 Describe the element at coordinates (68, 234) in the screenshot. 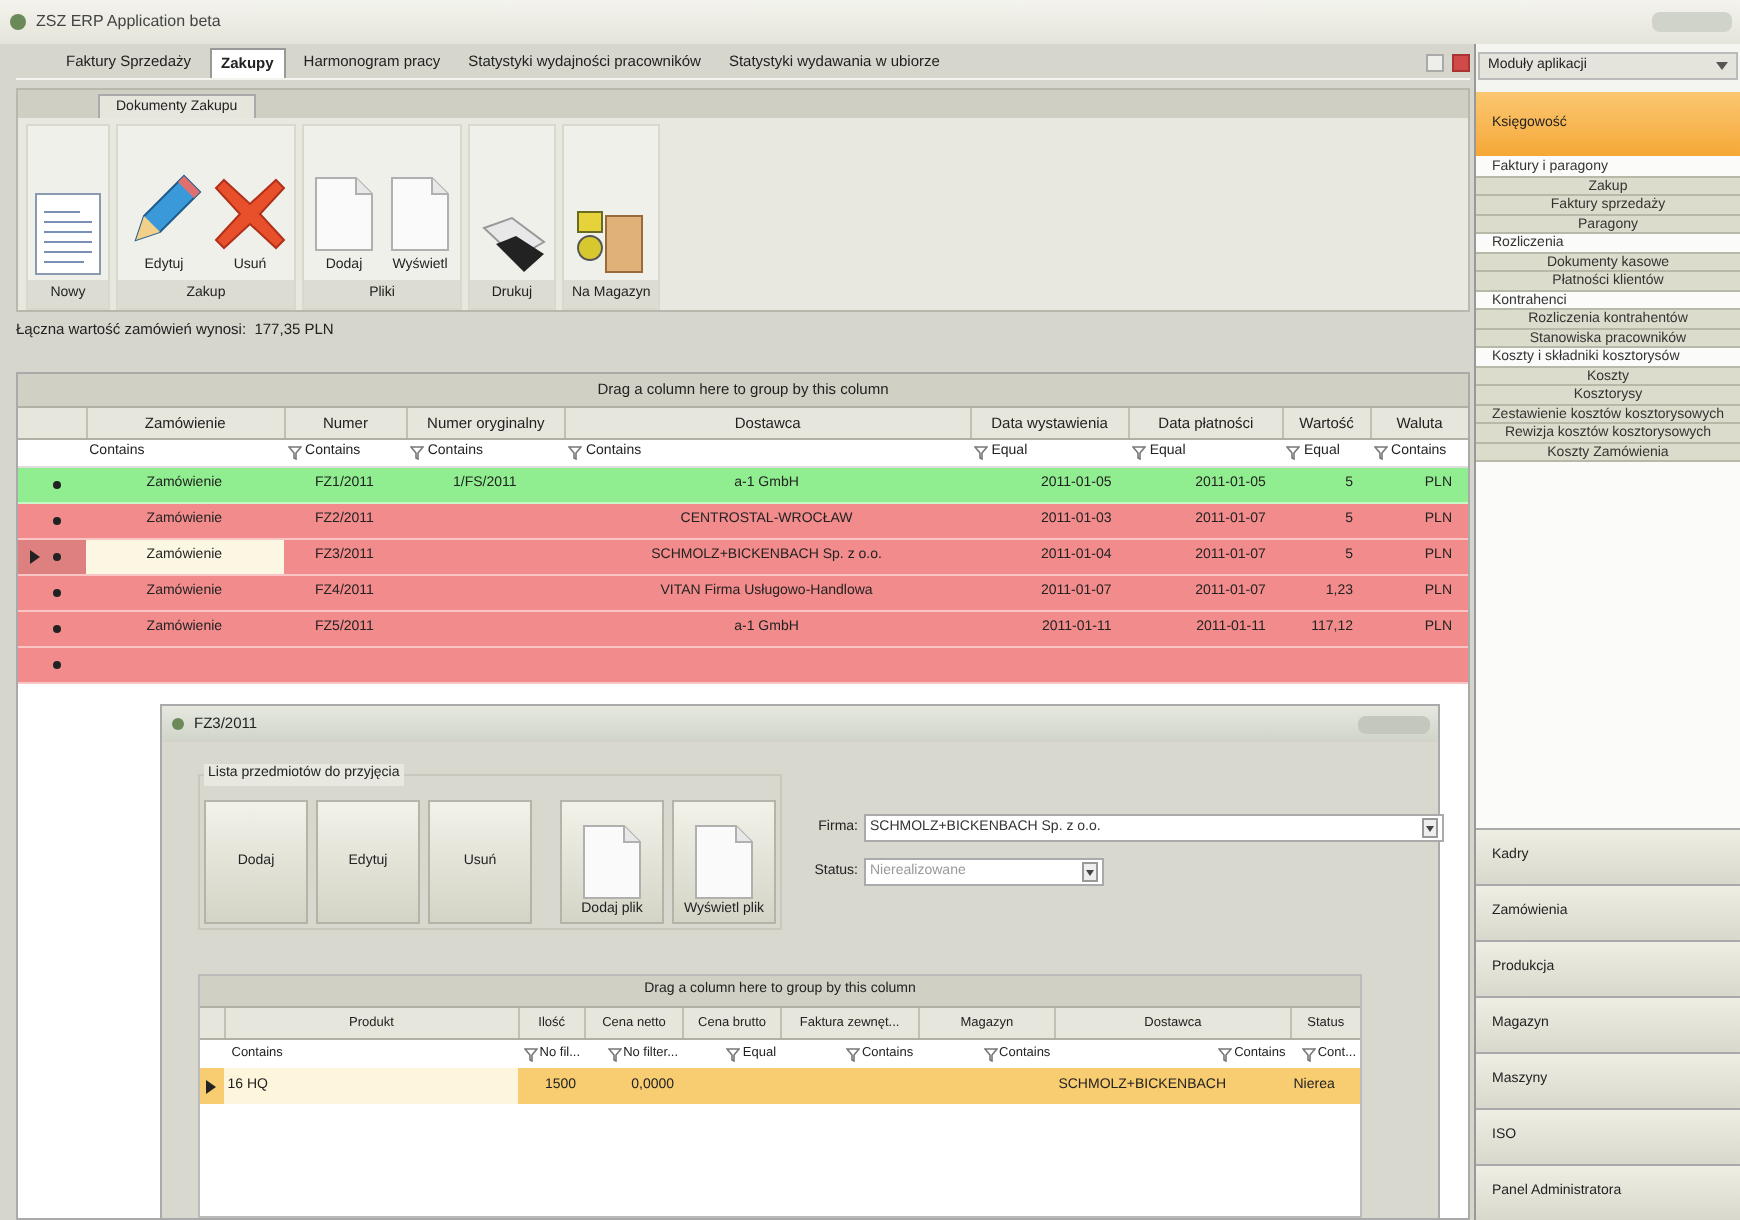

I see `document-icon` at that location.